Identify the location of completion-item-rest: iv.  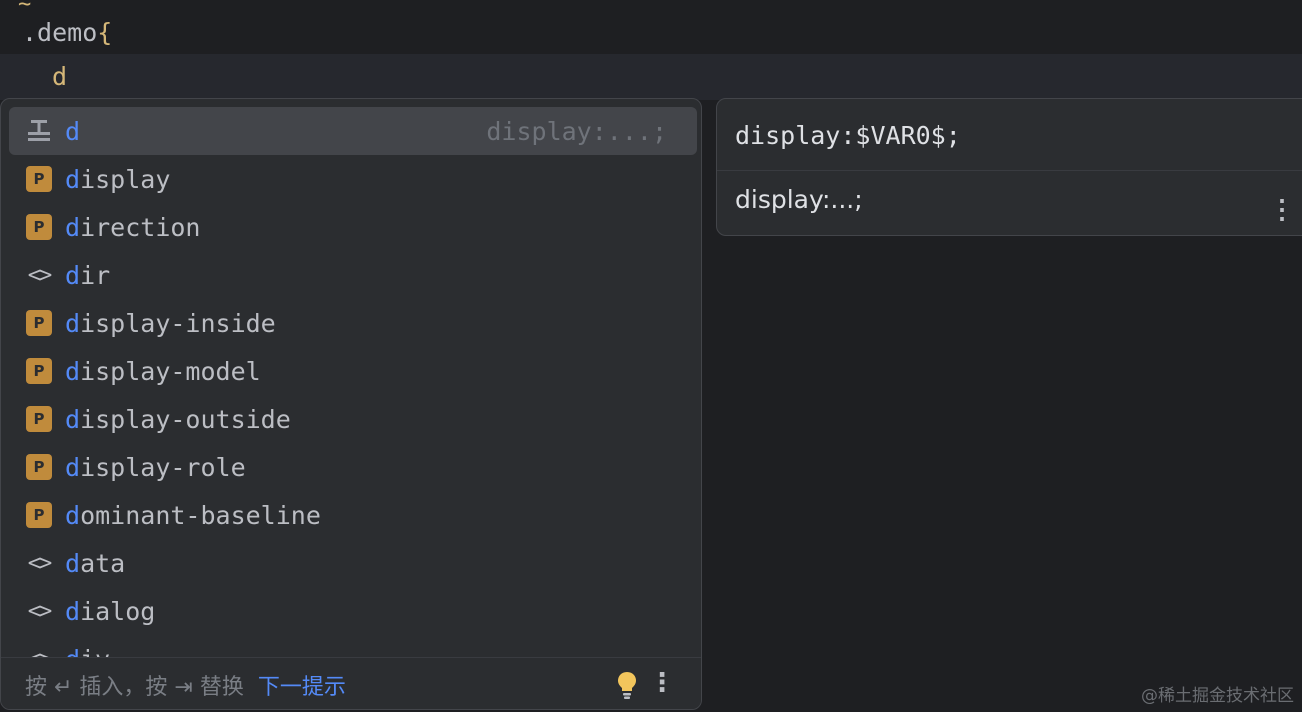
(95, 651).